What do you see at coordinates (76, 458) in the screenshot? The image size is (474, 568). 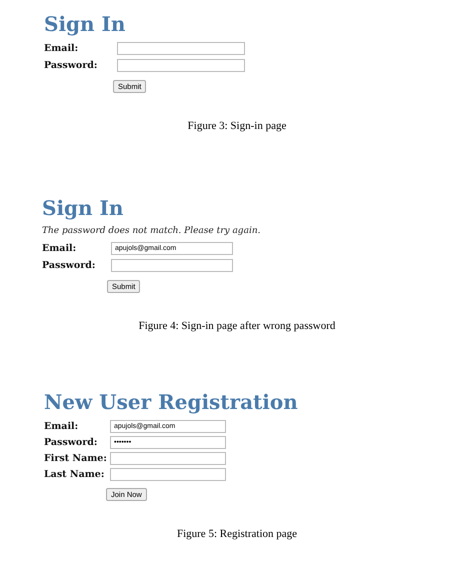 I see `field-label: First Name:` at bounding box center [76, 458].